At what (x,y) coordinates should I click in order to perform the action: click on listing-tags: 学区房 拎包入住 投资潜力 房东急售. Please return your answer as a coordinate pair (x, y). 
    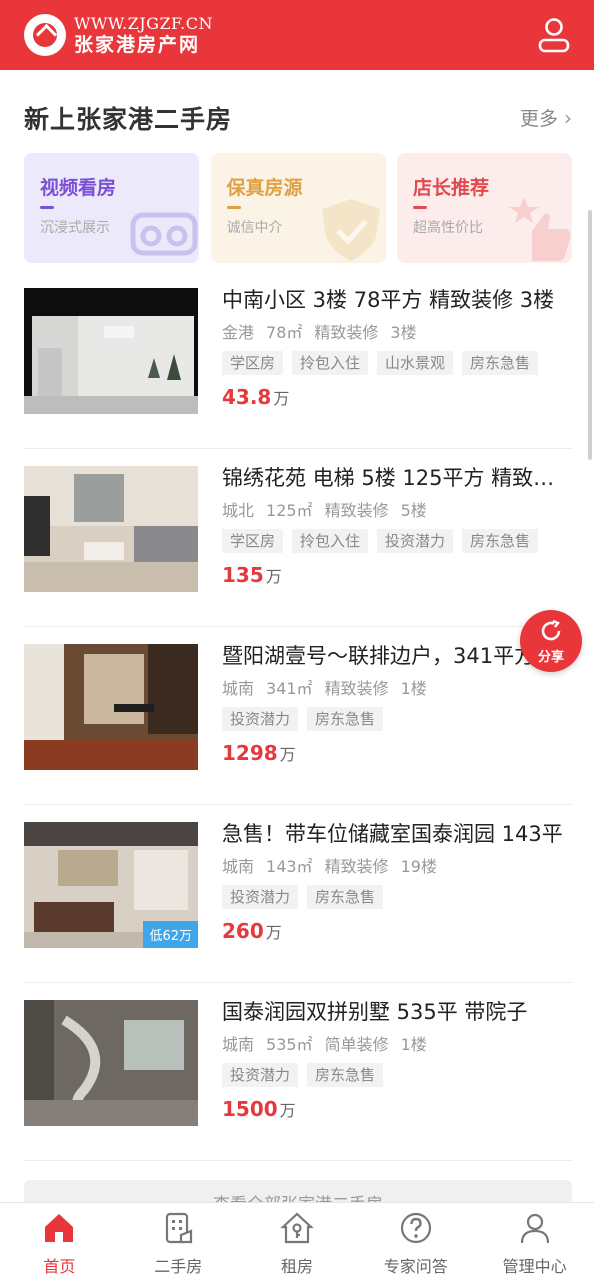
    Looking at the image, I should click on (397, 542).